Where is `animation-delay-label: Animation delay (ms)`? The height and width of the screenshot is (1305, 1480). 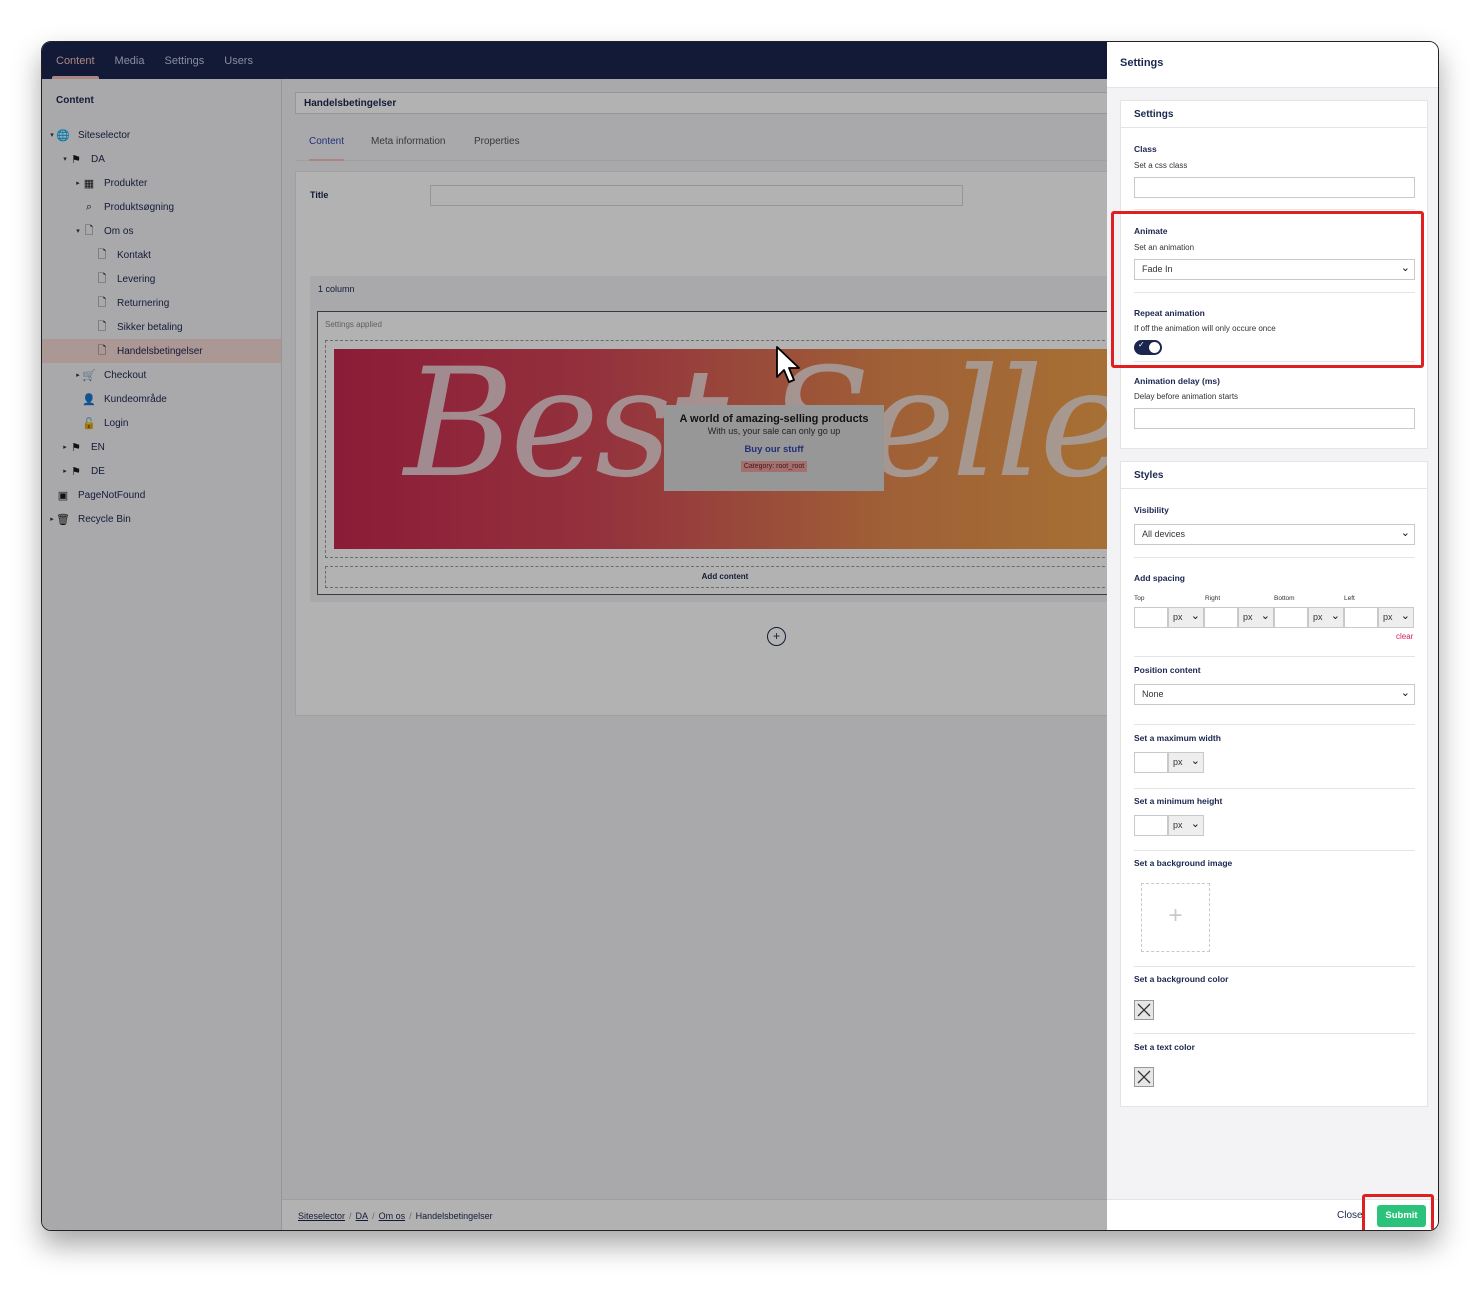 animation-delay-label: Animation delay (ms) is located at coordinates (1177, 381).